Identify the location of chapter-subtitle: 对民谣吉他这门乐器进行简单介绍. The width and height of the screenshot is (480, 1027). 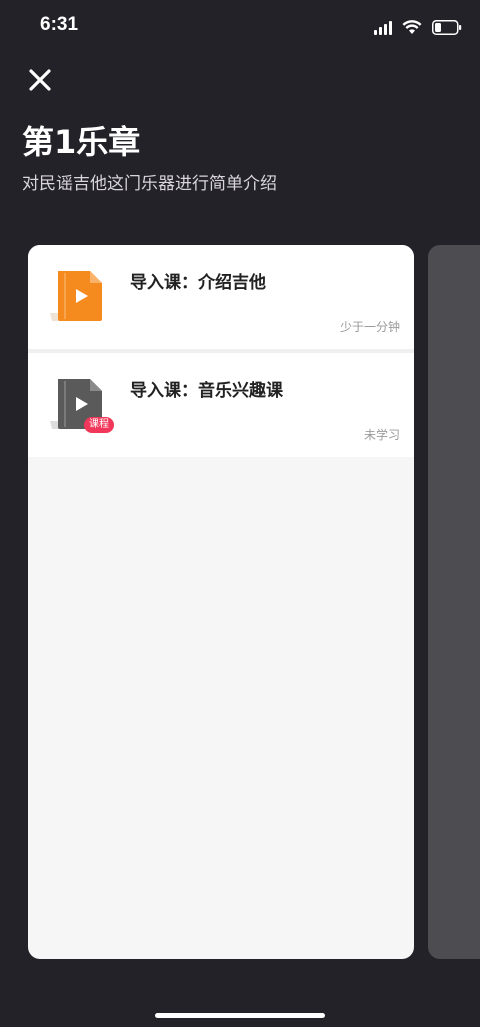
(149, 184).